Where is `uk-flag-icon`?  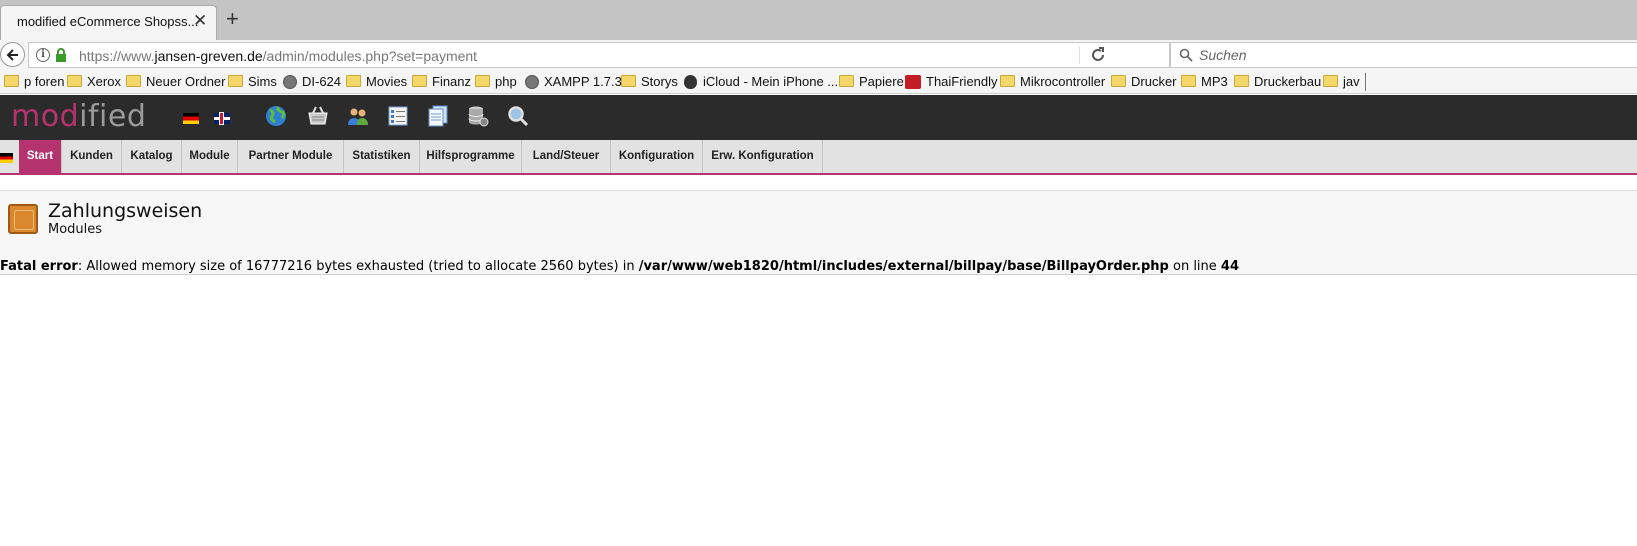
uk-flag-icon is located at coordinates (222, 118).